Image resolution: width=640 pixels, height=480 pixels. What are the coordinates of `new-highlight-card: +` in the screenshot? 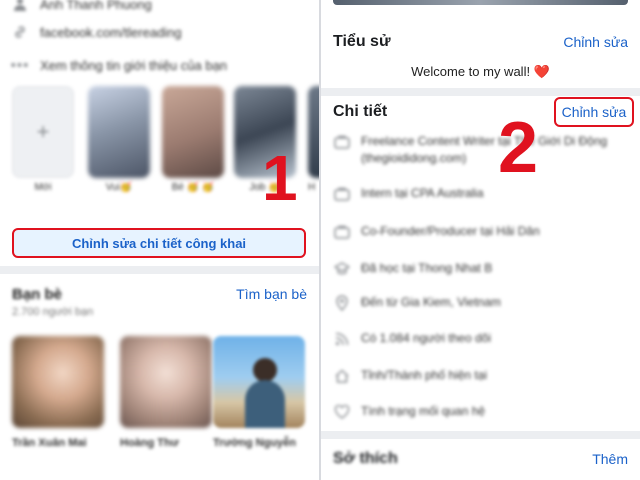 It's located at (43, 132).